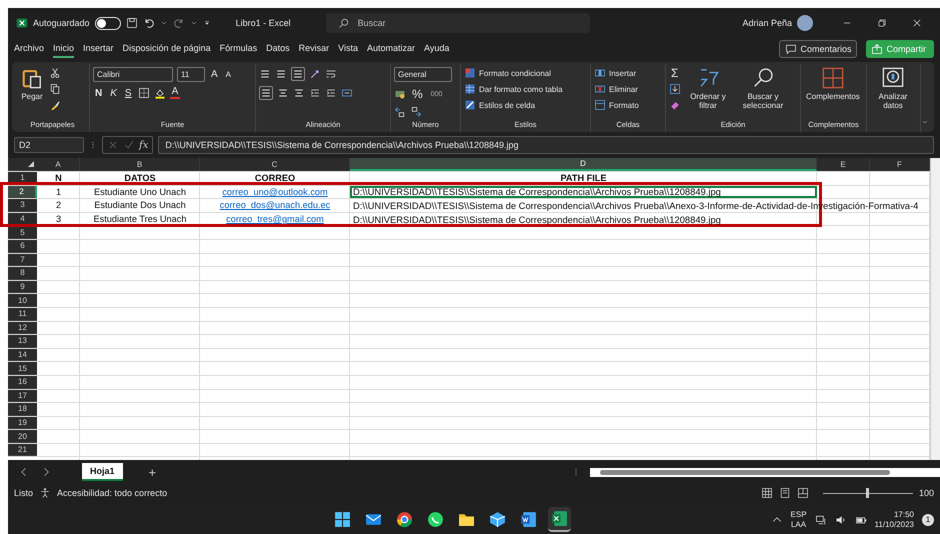 The height and width of the screenshot is (534, 940). I want to click on column-header: C, so click(275, 164).